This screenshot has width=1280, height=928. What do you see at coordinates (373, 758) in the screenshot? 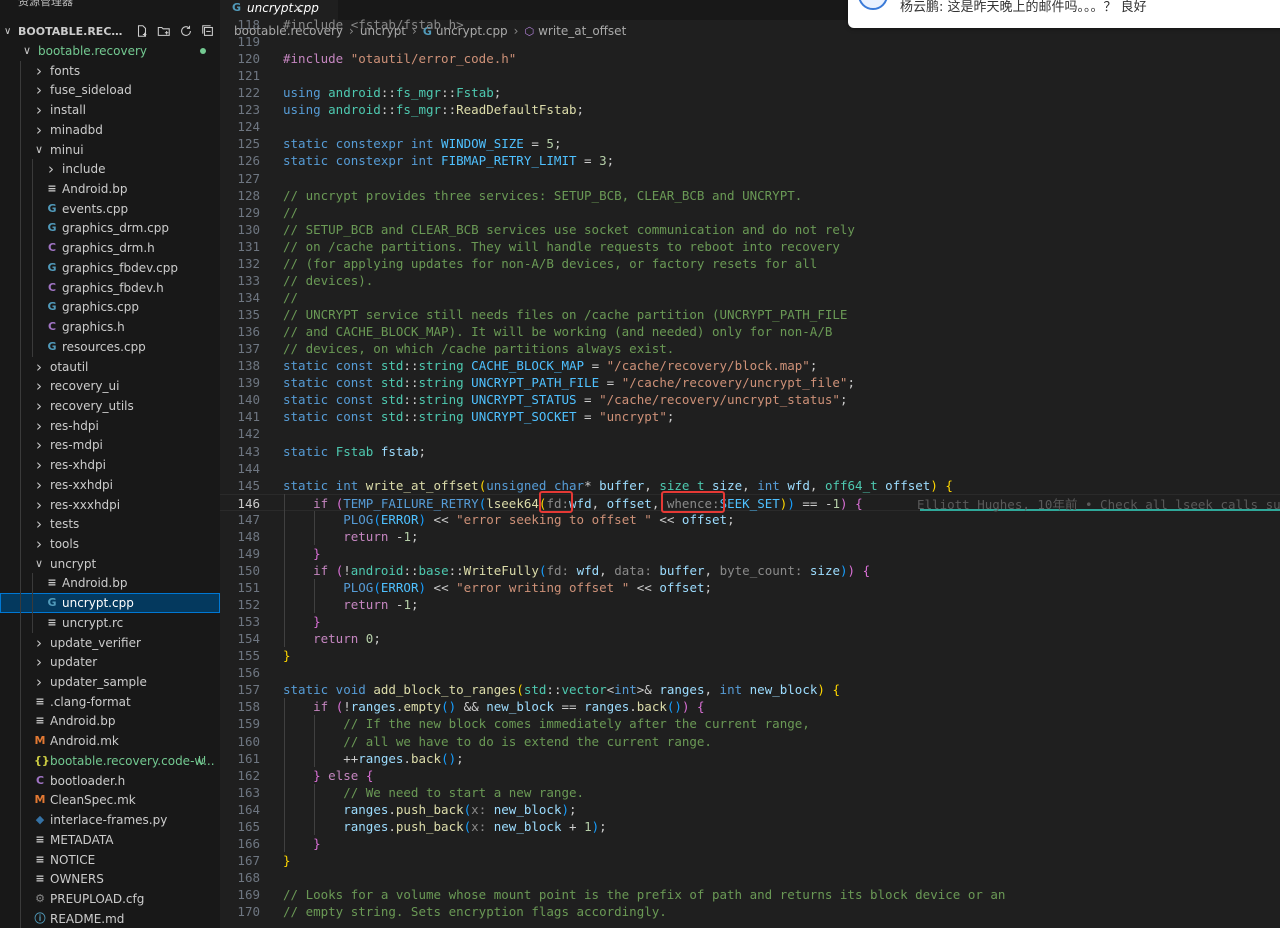
I see `code-text: ++ranges.back();` at bounding box center [373, 758].